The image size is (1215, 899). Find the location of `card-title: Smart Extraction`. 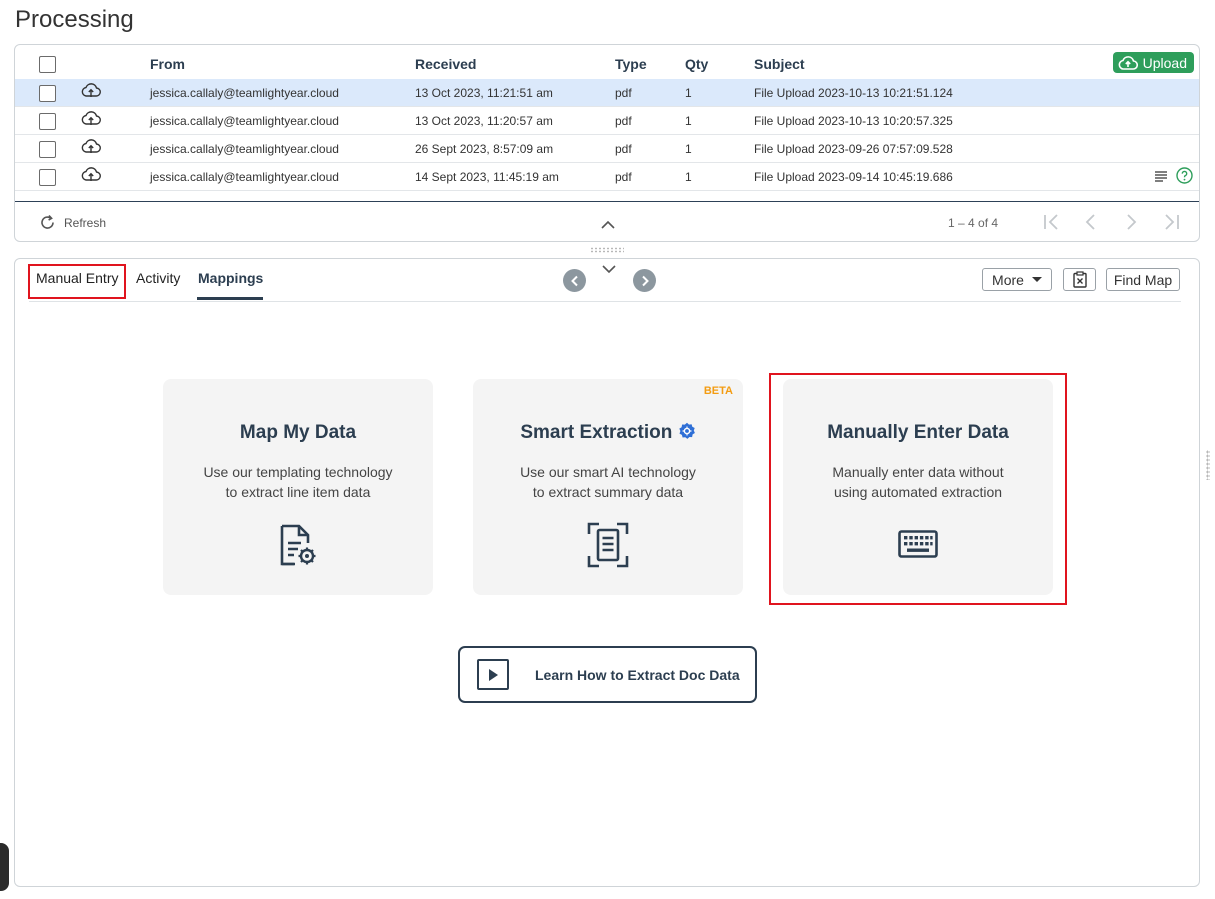

card-title: Smart Extraction is located at coordinates (608, 433).